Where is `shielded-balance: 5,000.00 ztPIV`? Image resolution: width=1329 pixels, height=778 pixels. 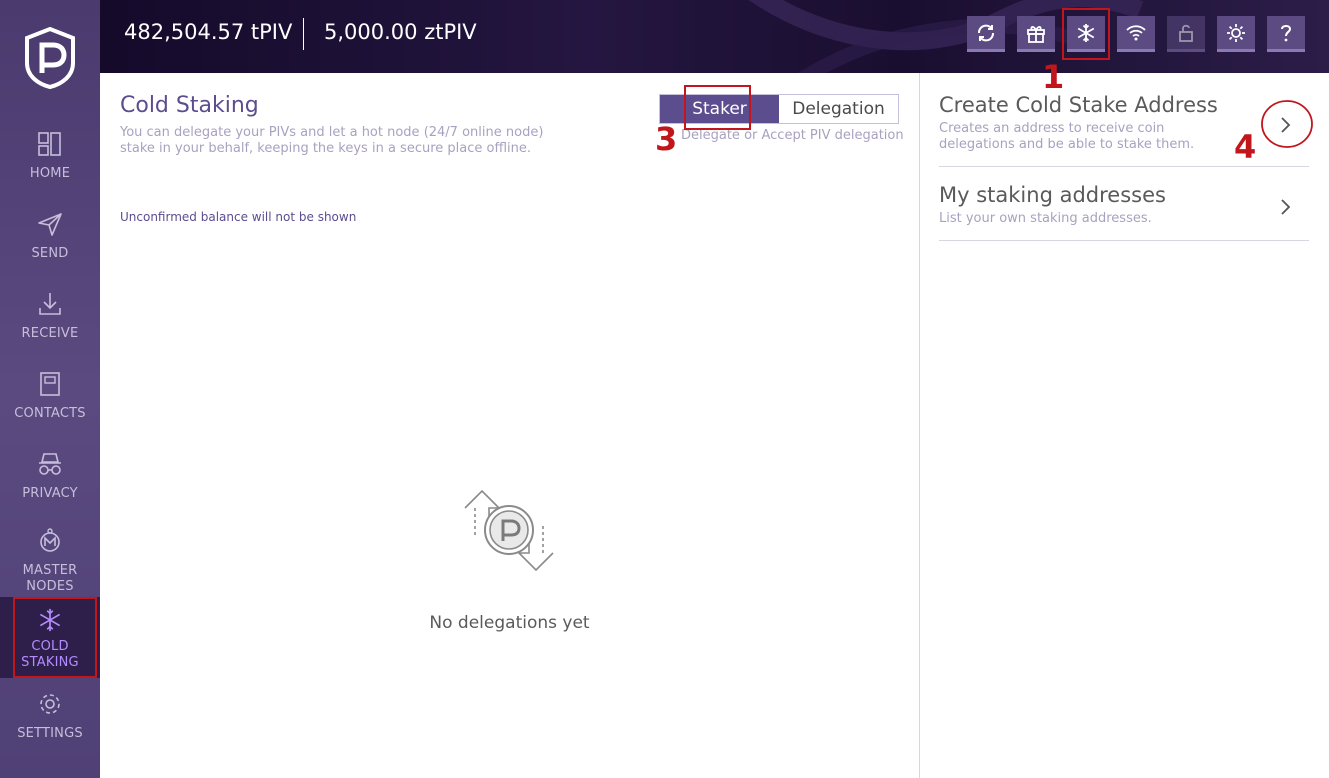 shielded-balance: 5,000.00 ztPIV is located at coordinates (400, 32).